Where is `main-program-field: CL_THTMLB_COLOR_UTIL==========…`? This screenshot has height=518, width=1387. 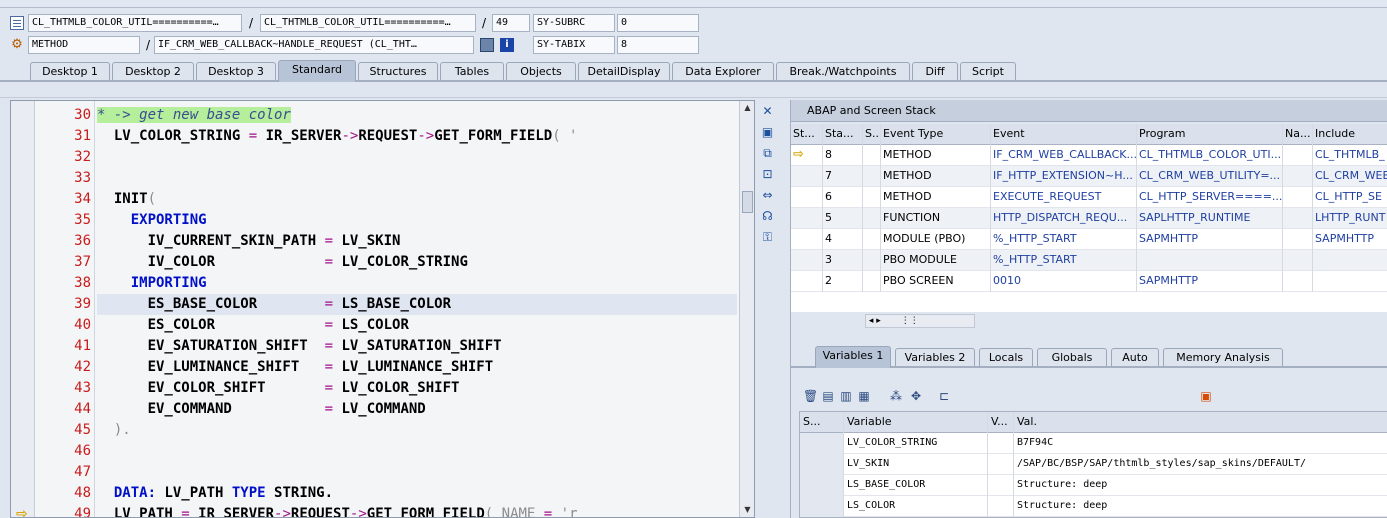
main-program-field: CL_THTMLB_COLOR_UTIL==========… is located at coordinates (135, 23).